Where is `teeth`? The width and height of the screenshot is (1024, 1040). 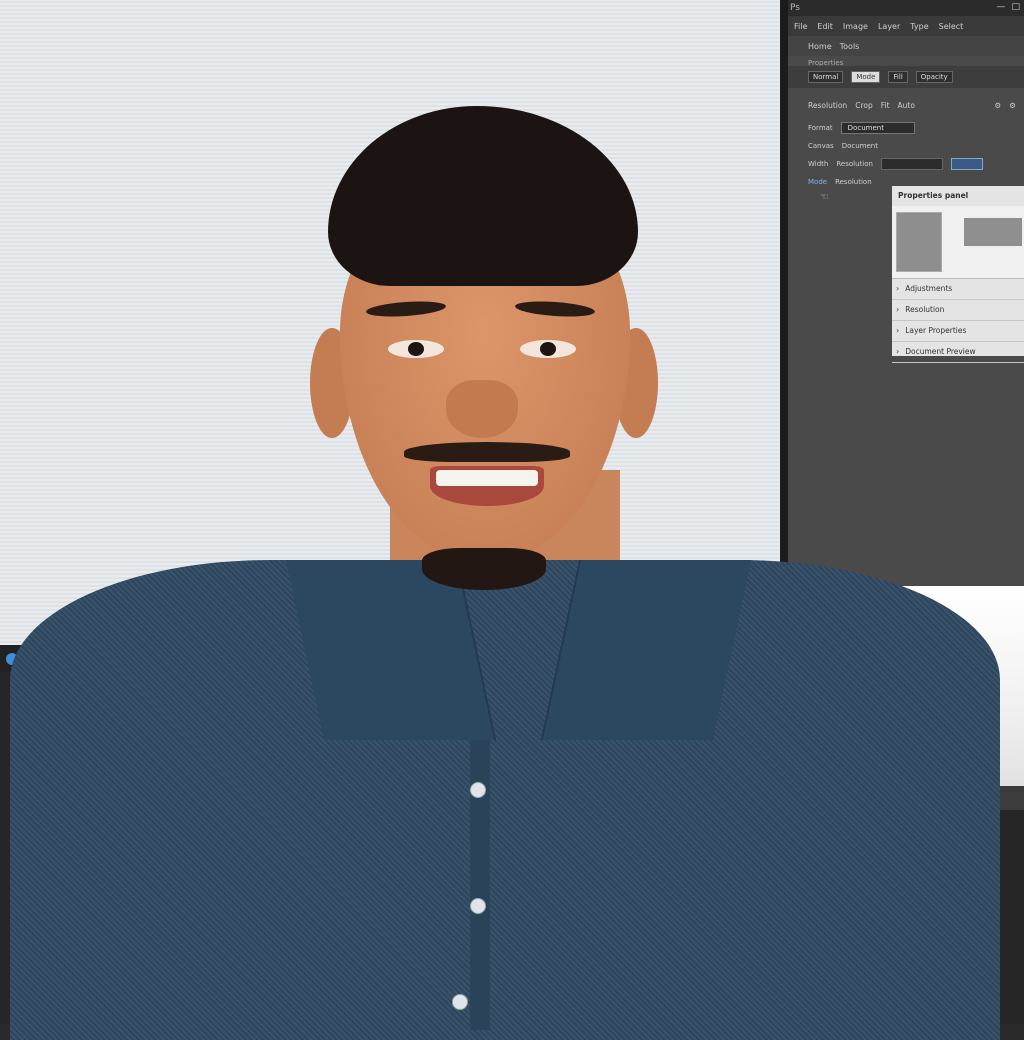
teeth is located at coordinates (487, 478).